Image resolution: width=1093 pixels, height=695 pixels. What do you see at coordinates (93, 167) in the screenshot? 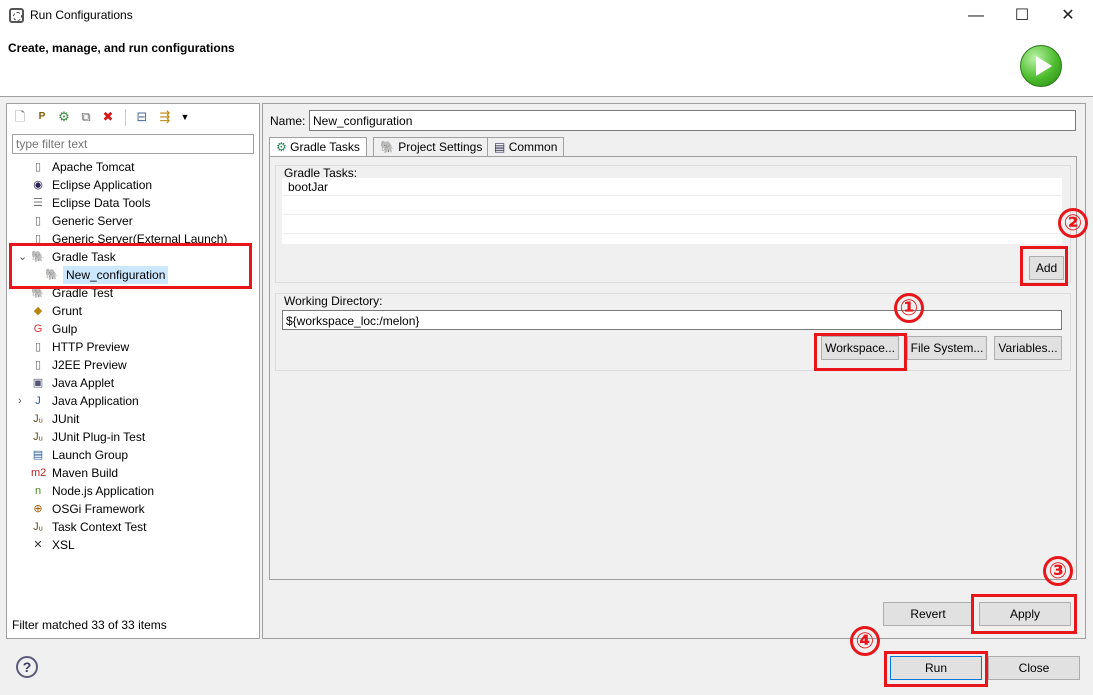
I see `tree-item-label: Apache Tomcat` at bounding box center [93, 167].